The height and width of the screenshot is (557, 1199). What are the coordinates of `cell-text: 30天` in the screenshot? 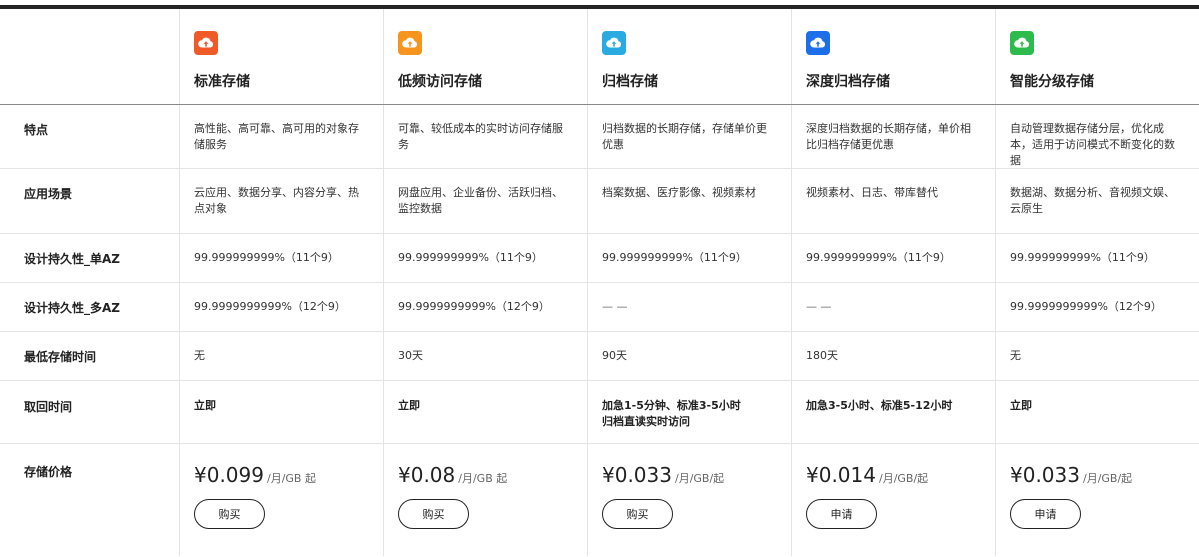 It's located at (410, 355).